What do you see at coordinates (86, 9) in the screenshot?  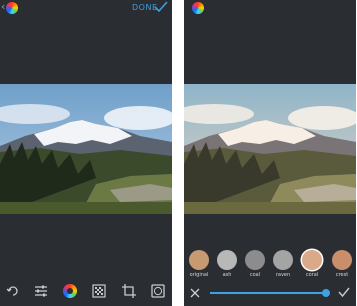 I see `editor-top-bar: ‹ DONE` at bounding box center [86, 9].